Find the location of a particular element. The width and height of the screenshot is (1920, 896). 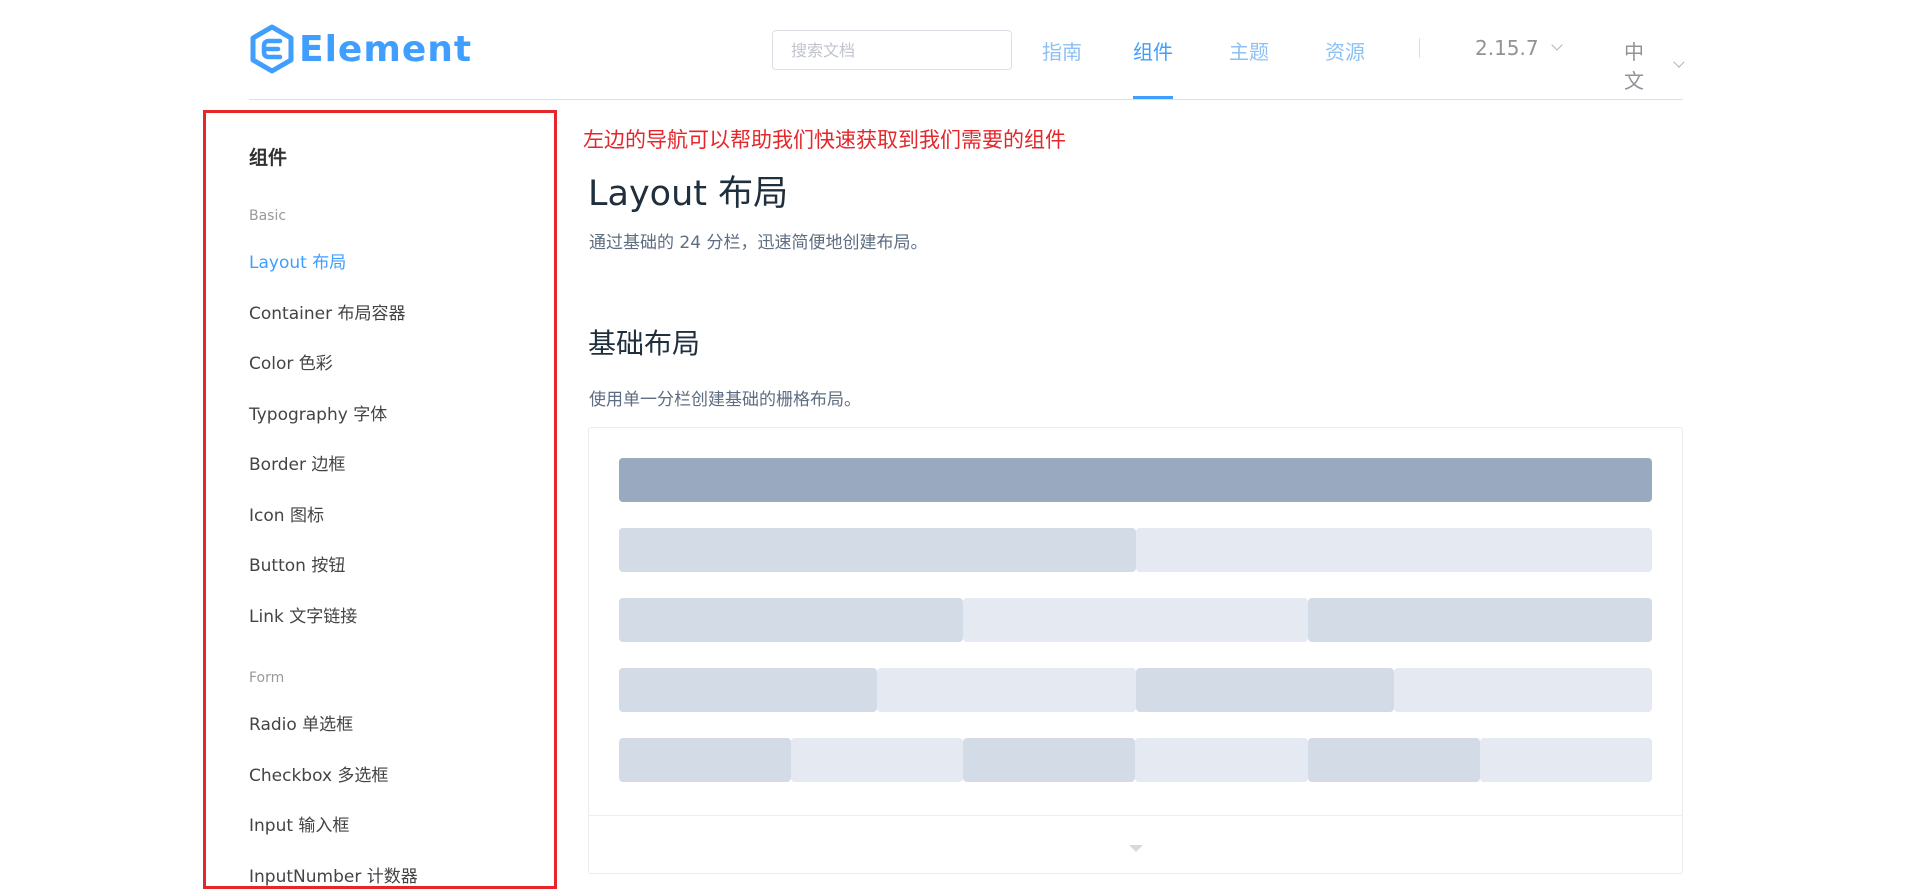

top-header: Element 指南 组件 主题 资源 2.15.7 中文 is located at coordinates (967, 50).